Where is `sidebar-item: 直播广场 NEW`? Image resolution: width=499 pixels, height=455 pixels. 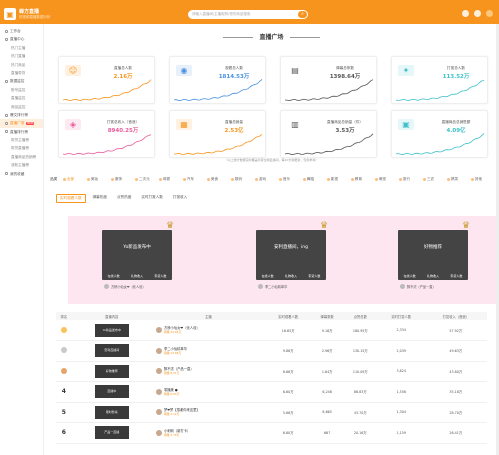
sidebar-item: 直播广场 NEW is located at coordinates (21, 123).